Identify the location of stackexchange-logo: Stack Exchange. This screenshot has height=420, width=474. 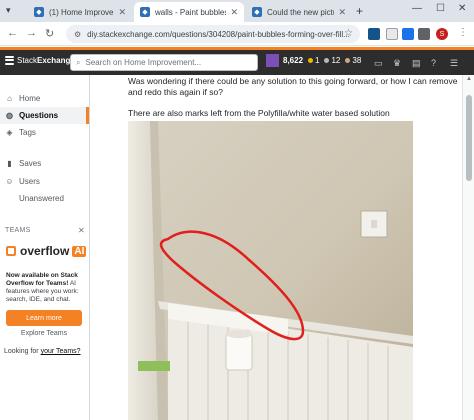
(40, 60).